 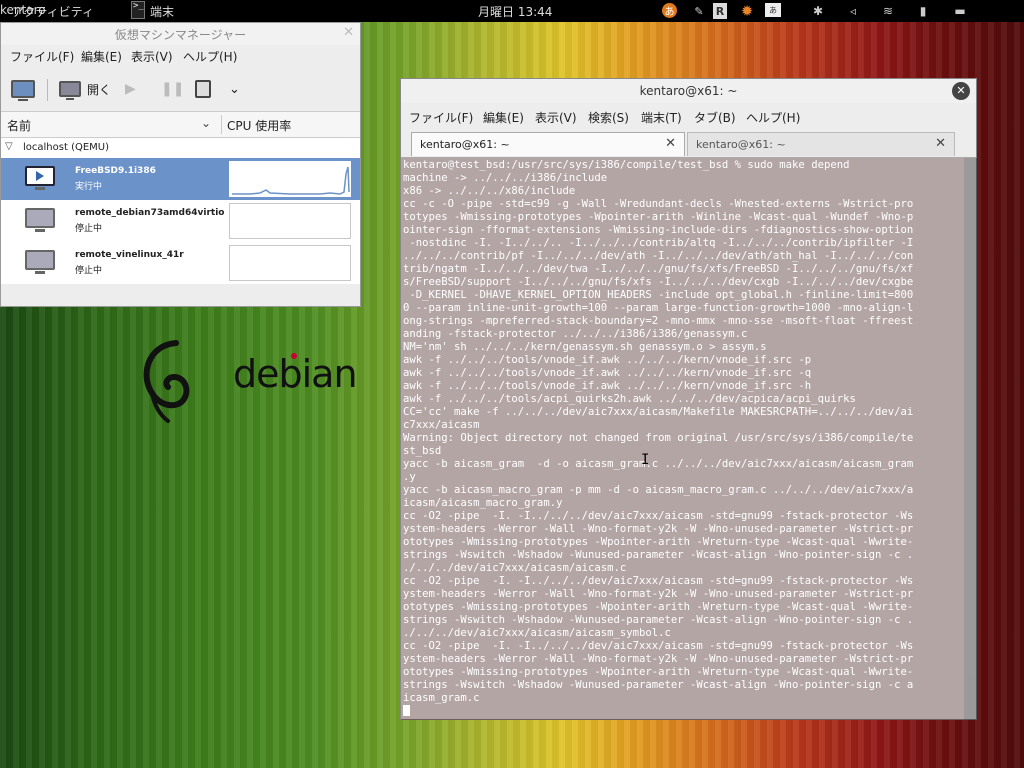 What do you see at coordinates (40, 176) in the screenshot?
I see `play-icon` at bounding box center [40, 176].